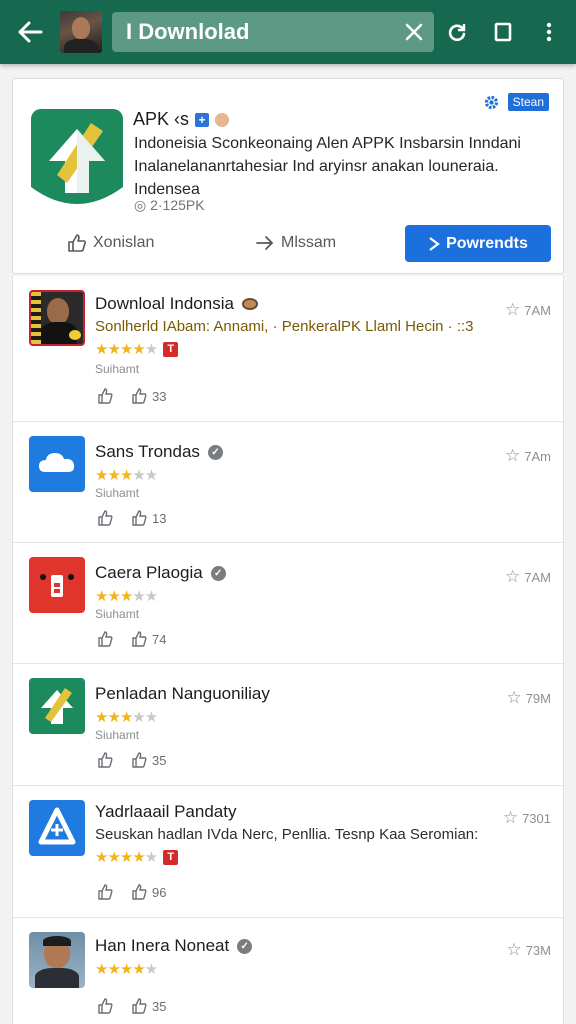  I want to click on search-field: I Downlolad, so click(273, 32).